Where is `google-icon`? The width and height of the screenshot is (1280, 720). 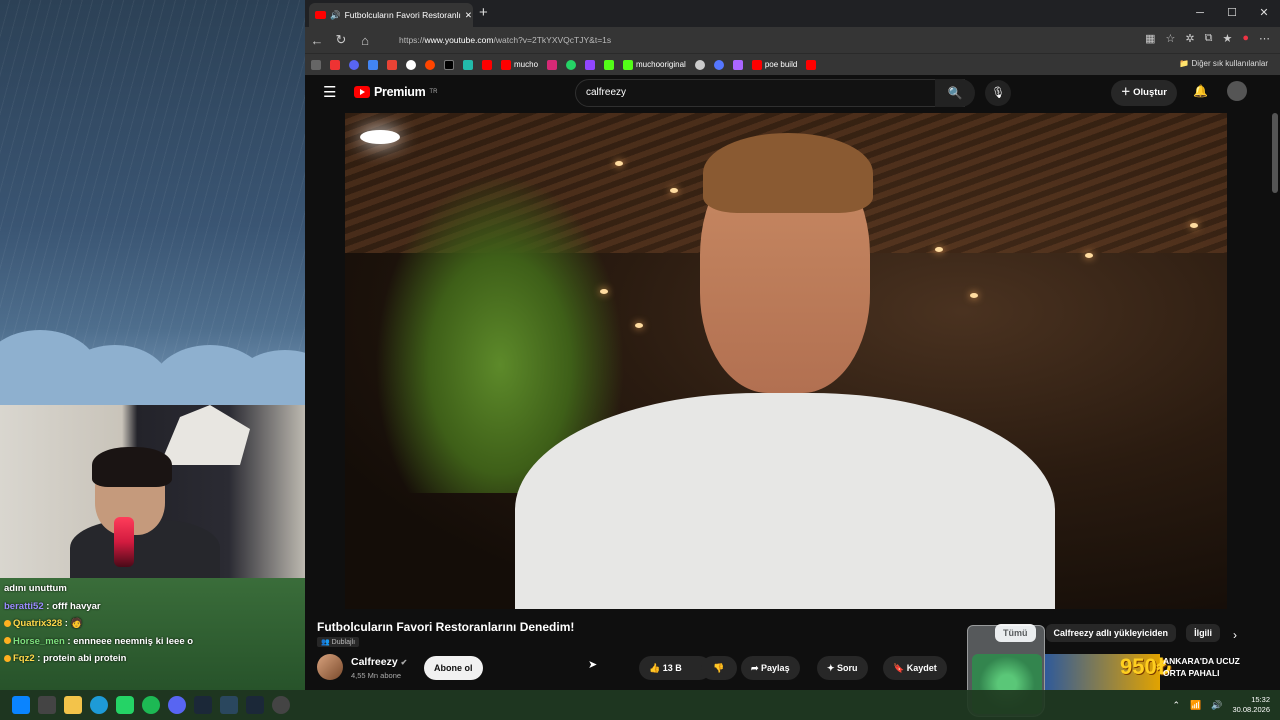
google-icon is located at coordinates (411, 64).